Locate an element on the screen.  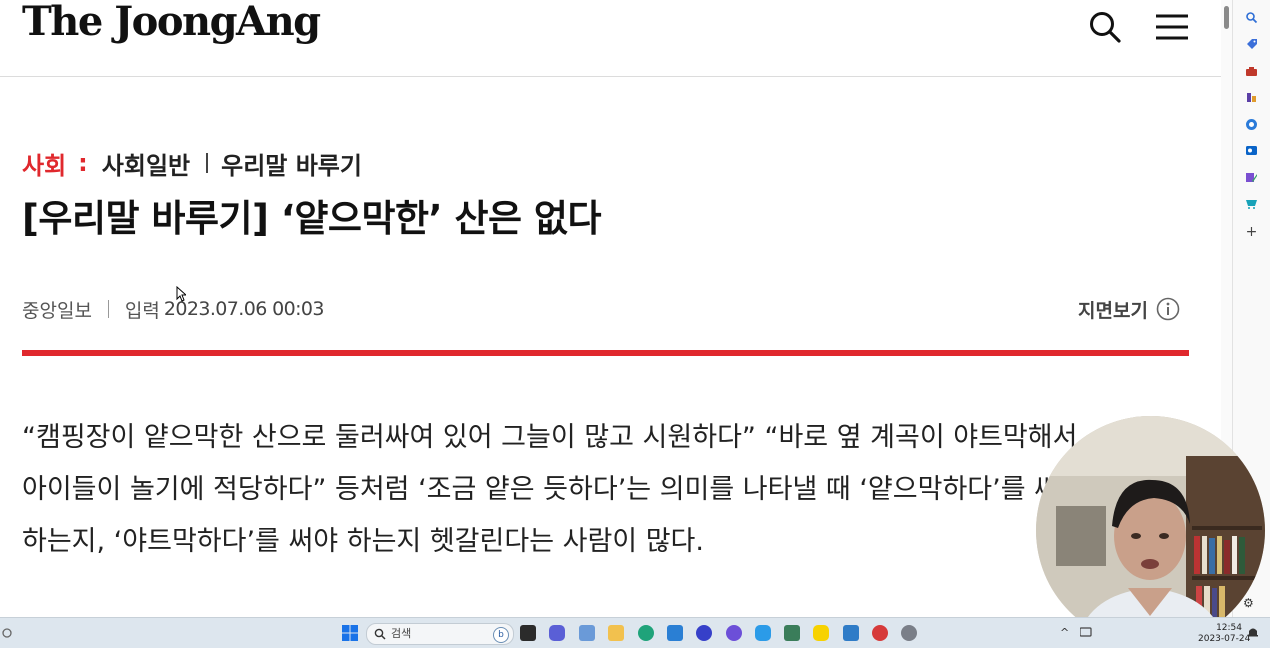
article-meta: 중앙일보 입력 2023.07.06 00:03 is located at coordinates (173, 309).